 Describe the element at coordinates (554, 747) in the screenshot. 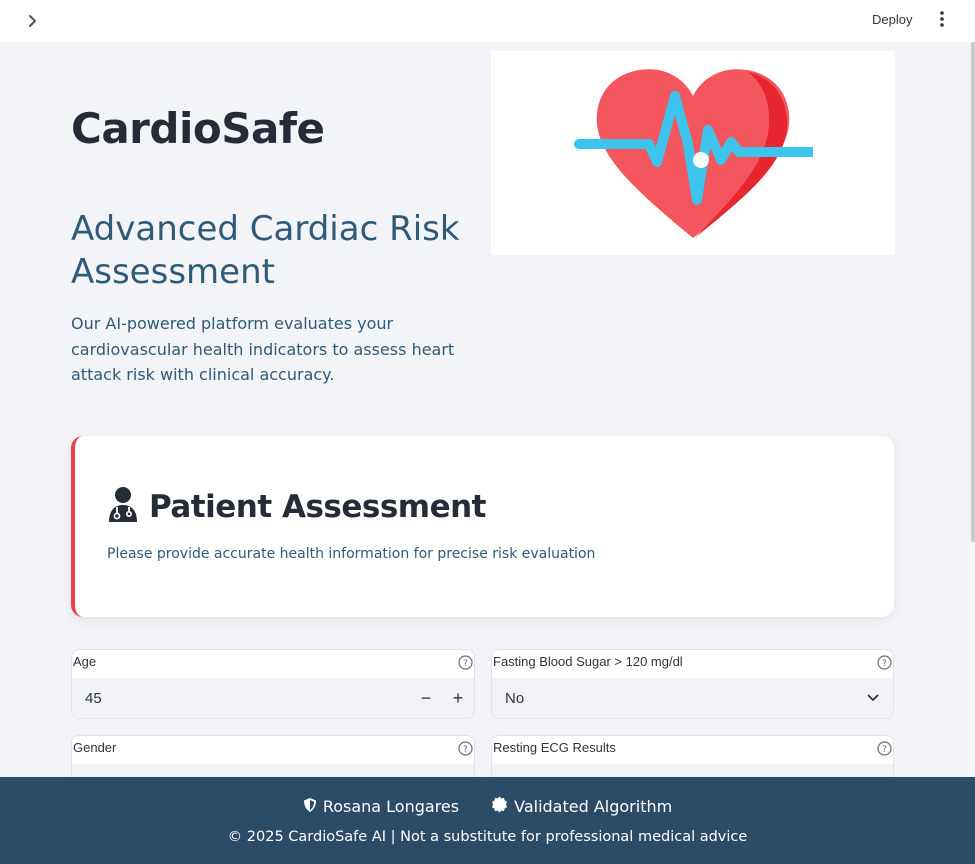

I see `resting-ecg-label: Resting ECG Results` at that location.